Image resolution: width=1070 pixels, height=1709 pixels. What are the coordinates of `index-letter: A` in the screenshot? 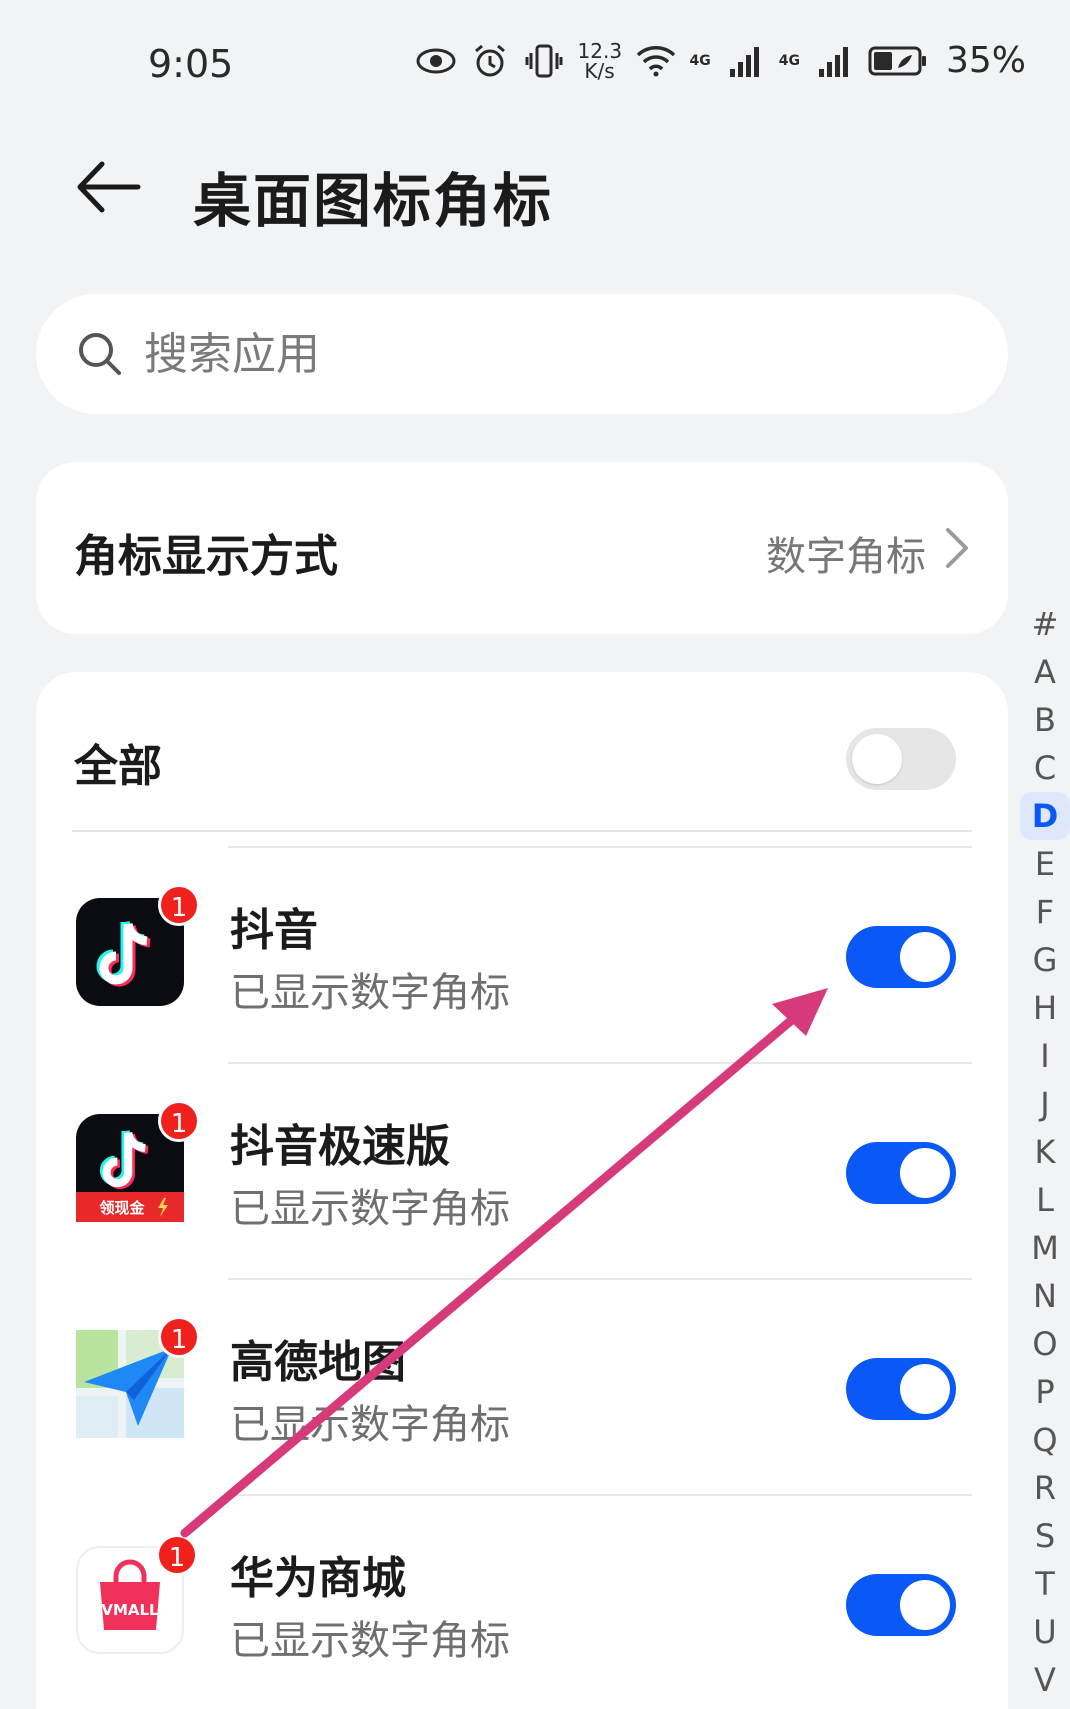 It's located at (1045, 672).